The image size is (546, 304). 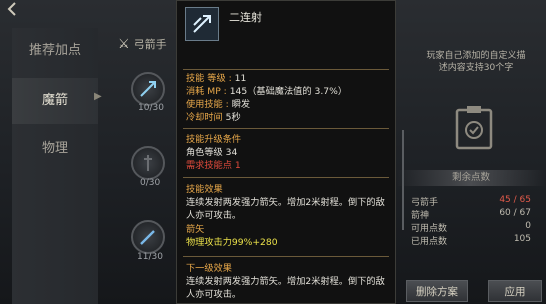 What do you see at coordinates (55, 101) in the screenshot?
I see `tab-magic-arrow: 魔箭` at bounding box center [55, 101].